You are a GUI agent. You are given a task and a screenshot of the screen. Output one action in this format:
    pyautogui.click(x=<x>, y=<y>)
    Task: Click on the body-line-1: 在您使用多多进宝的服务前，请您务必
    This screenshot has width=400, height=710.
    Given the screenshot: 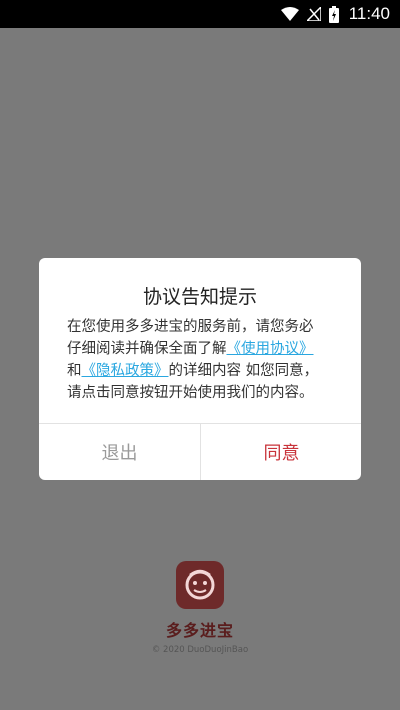 What is the action you would take?
    pyautogui.click(x=190, y=327)
    